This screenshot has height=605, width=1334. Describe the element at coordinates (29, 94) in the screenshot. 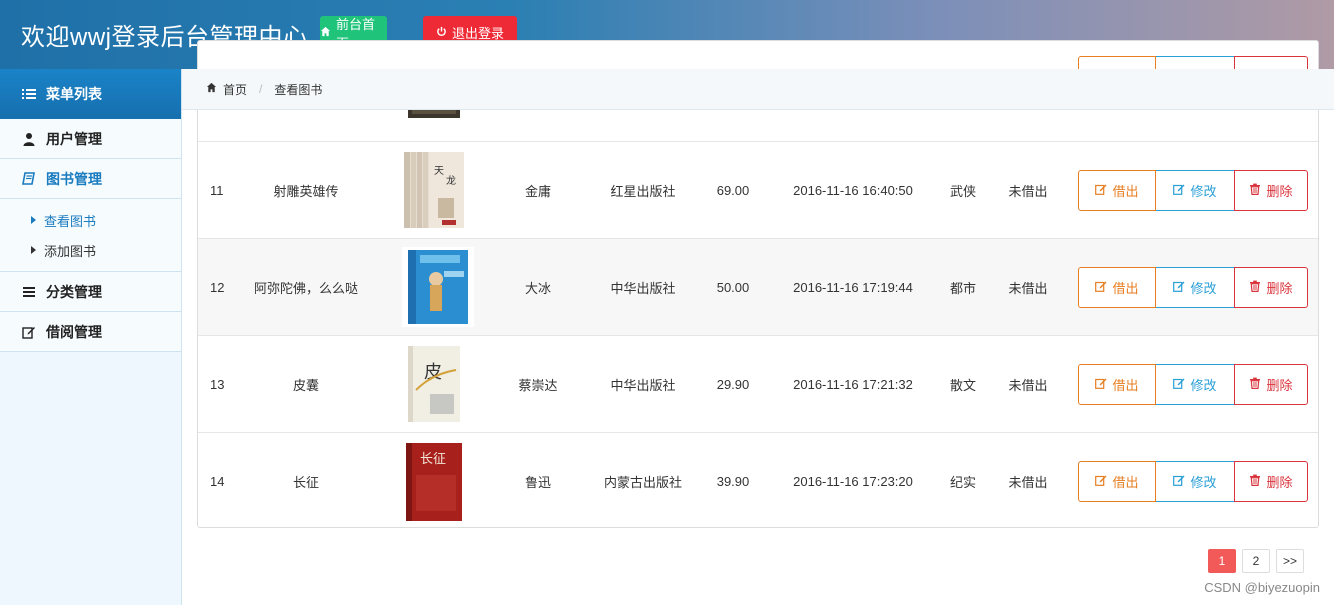

I see `list-icon` at that location.